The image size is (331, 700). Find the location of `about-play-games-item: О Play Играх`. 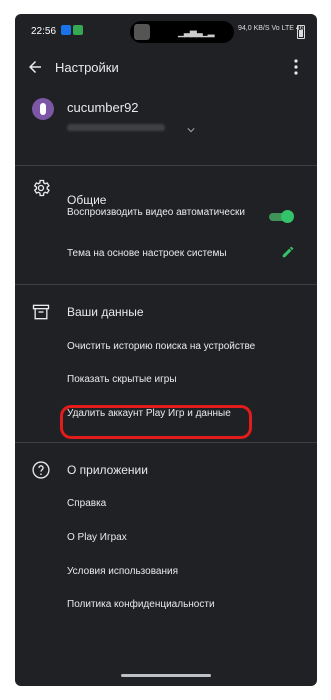

about-play-games-item: О Play Играх is located at coordinates (97, 537).